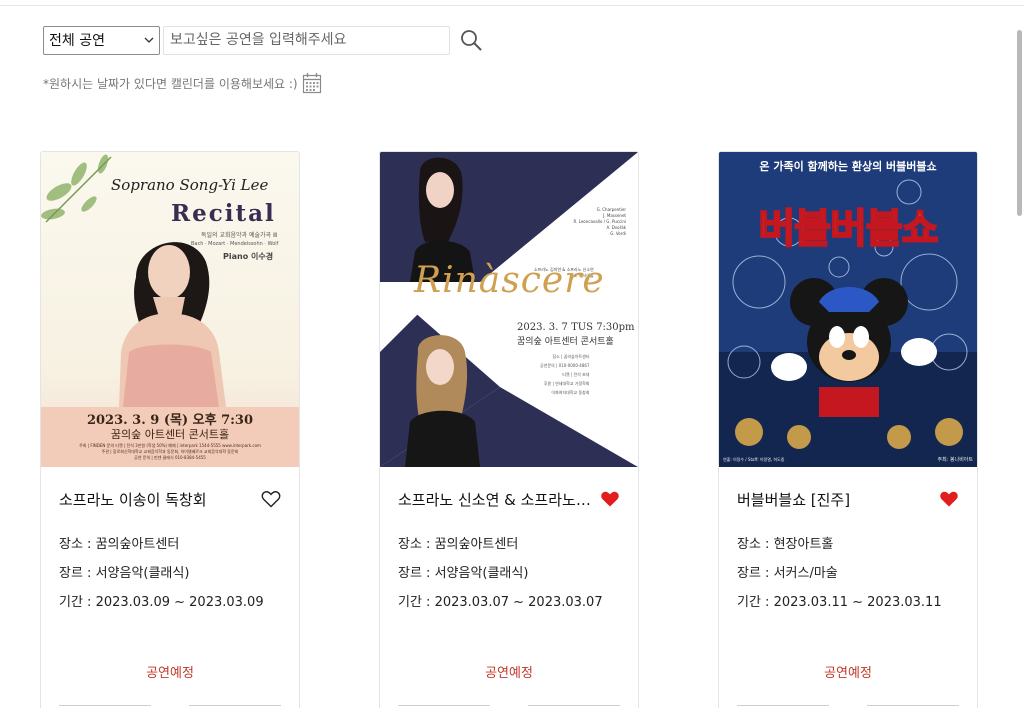 This screenshot has height=708, width=1024. I want to click on card-2-status: 공연예정, so click(509, 673).